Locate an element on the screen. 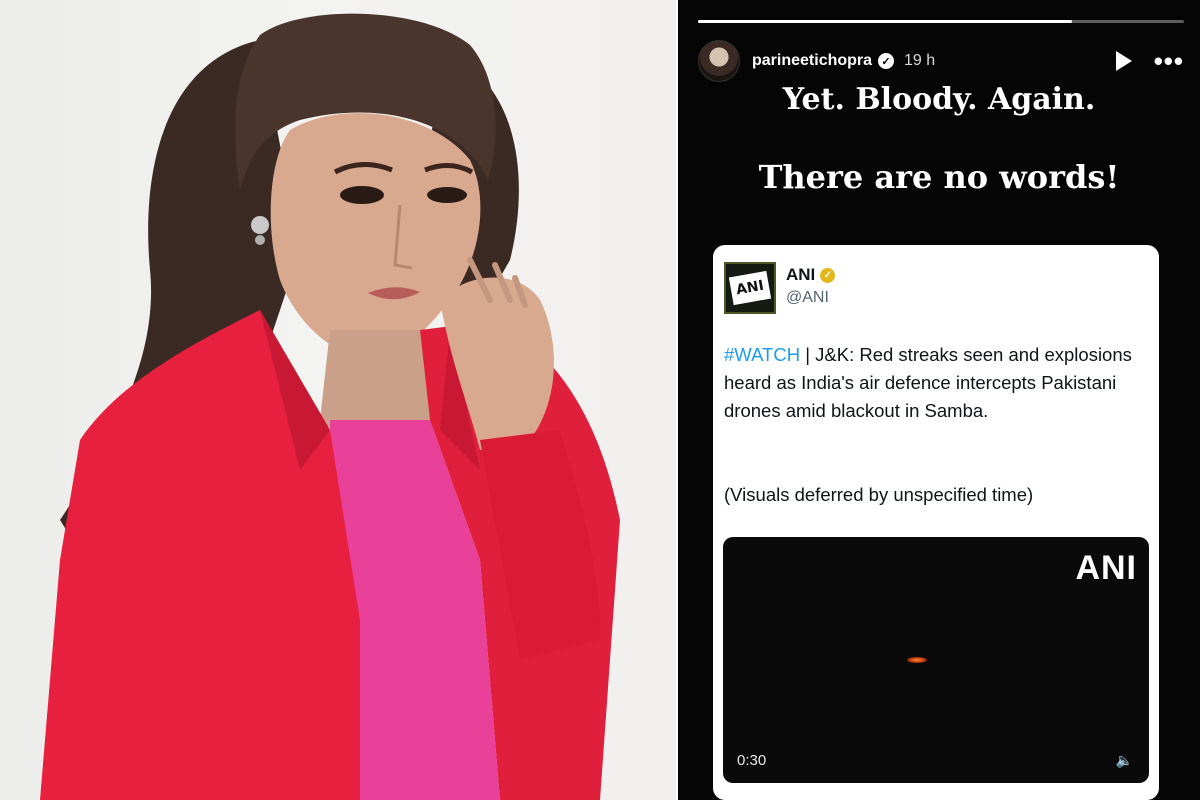  volume-icon: 🔈 is located at coordinates (1124, 760).